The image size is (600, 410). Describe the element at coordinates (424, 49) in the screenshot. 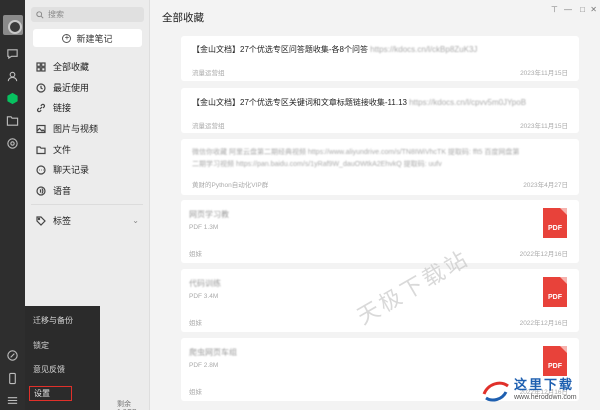

I see `card-link: https://kdocs.cn/l/ckBp8ZuK3J` at that location.